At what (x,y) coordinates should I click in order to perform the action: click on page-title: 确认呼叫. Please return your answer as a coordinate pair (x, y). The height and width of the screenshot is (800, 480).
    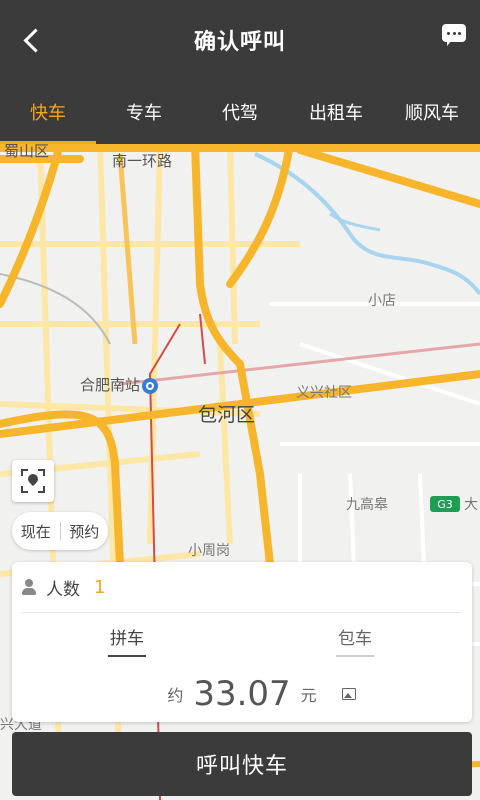
    Looking at the image, I should click on (239, 42).